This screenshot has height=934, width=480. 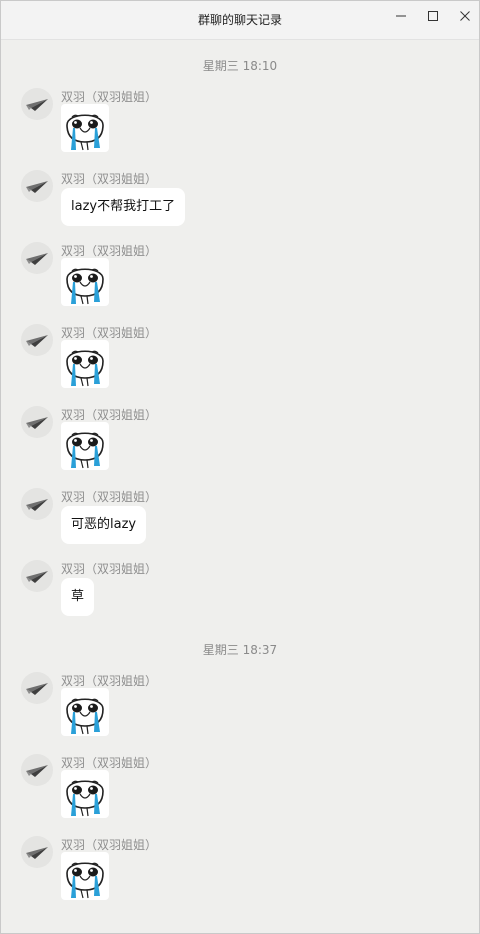 What do you see at coordinates (104, 525) in the screenshot?
I see `message-bubble: 可恶的lazy` at bounding box center [104, 525].